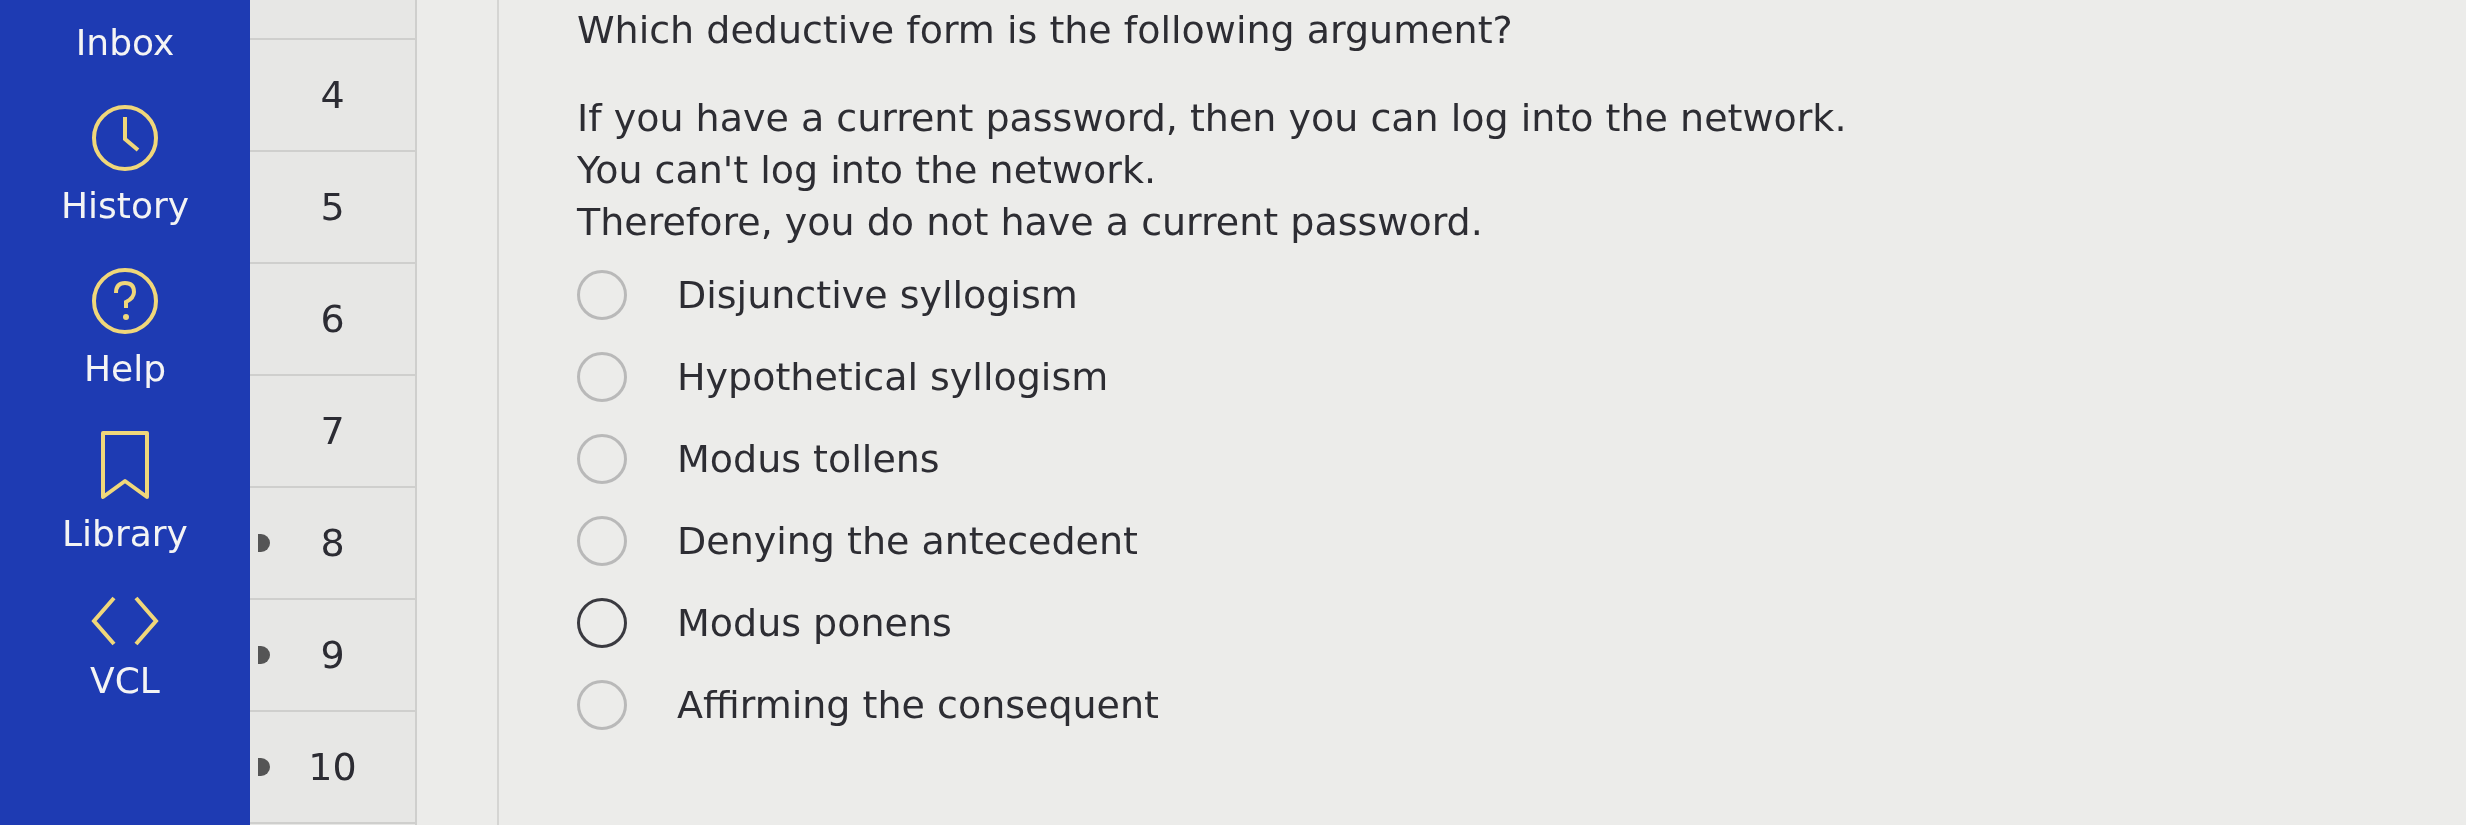 The height and width of the screenshot is (825, 2466). I want to click on answer-option: Modus tollens, so click(1212, 459).